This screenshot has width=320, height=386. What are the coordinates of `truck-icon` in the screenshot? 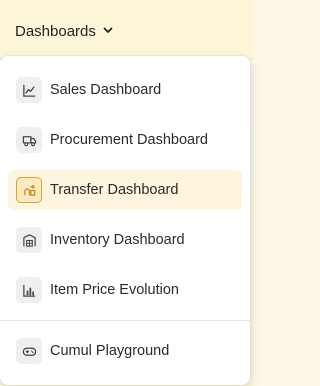 It's located at (29, 140).